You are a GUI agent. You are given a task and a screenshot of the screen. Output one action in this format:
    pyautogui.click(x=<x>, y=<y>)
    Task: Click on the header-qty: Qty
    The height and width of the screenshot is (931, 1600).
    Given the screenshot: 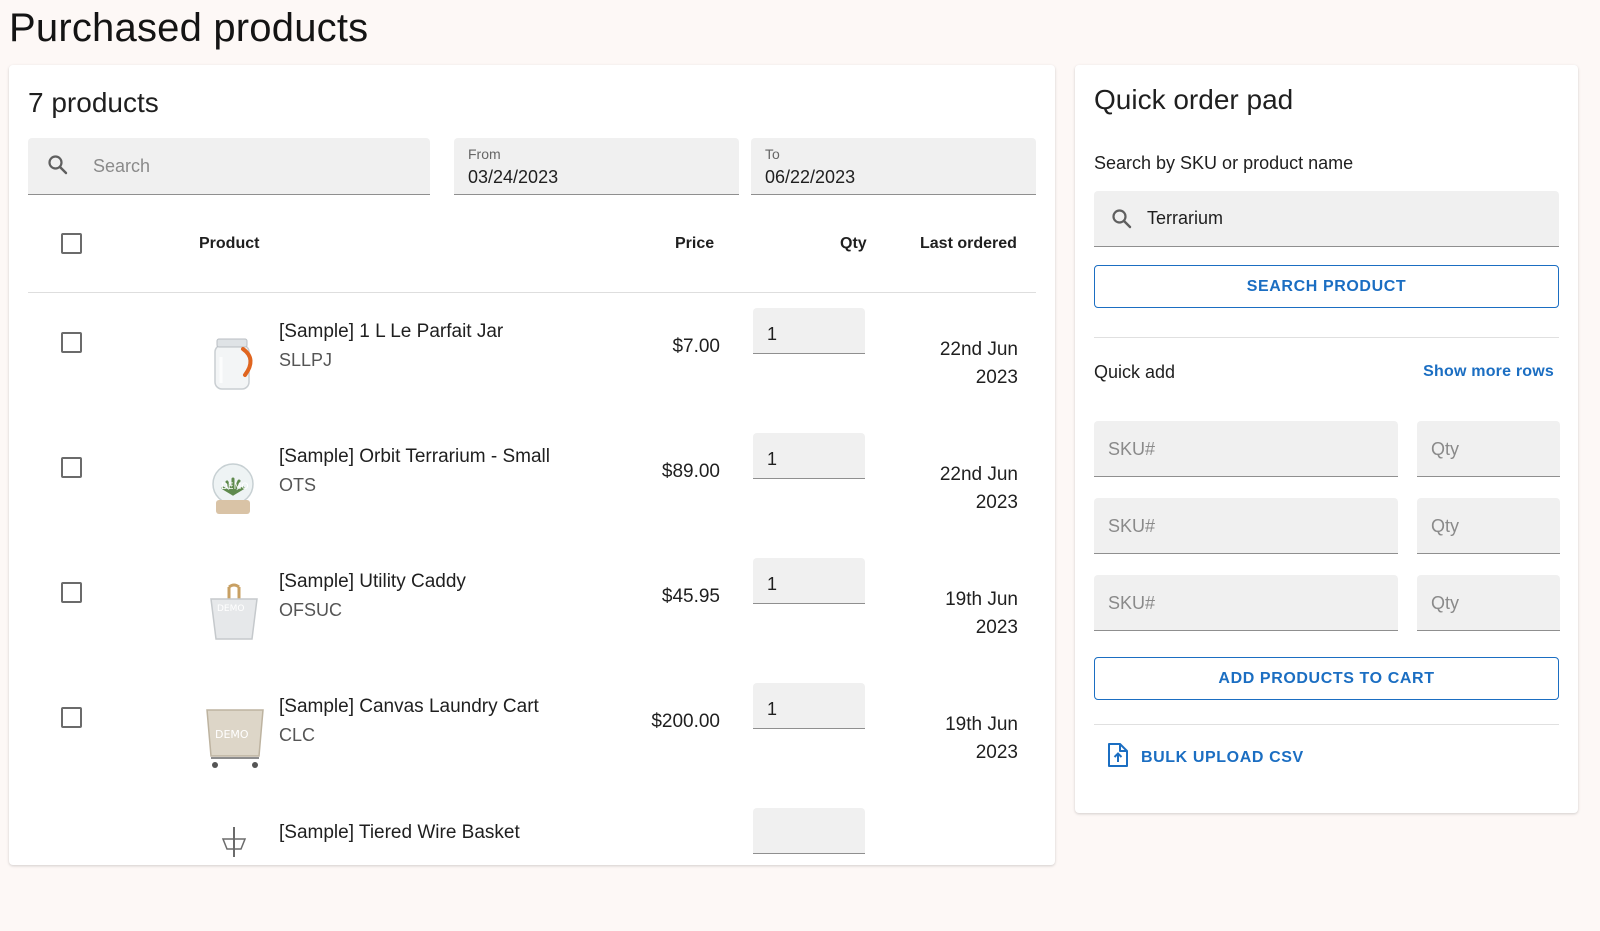 What is the action you would take?
    pyautogui.click(x=853, y=244)
    